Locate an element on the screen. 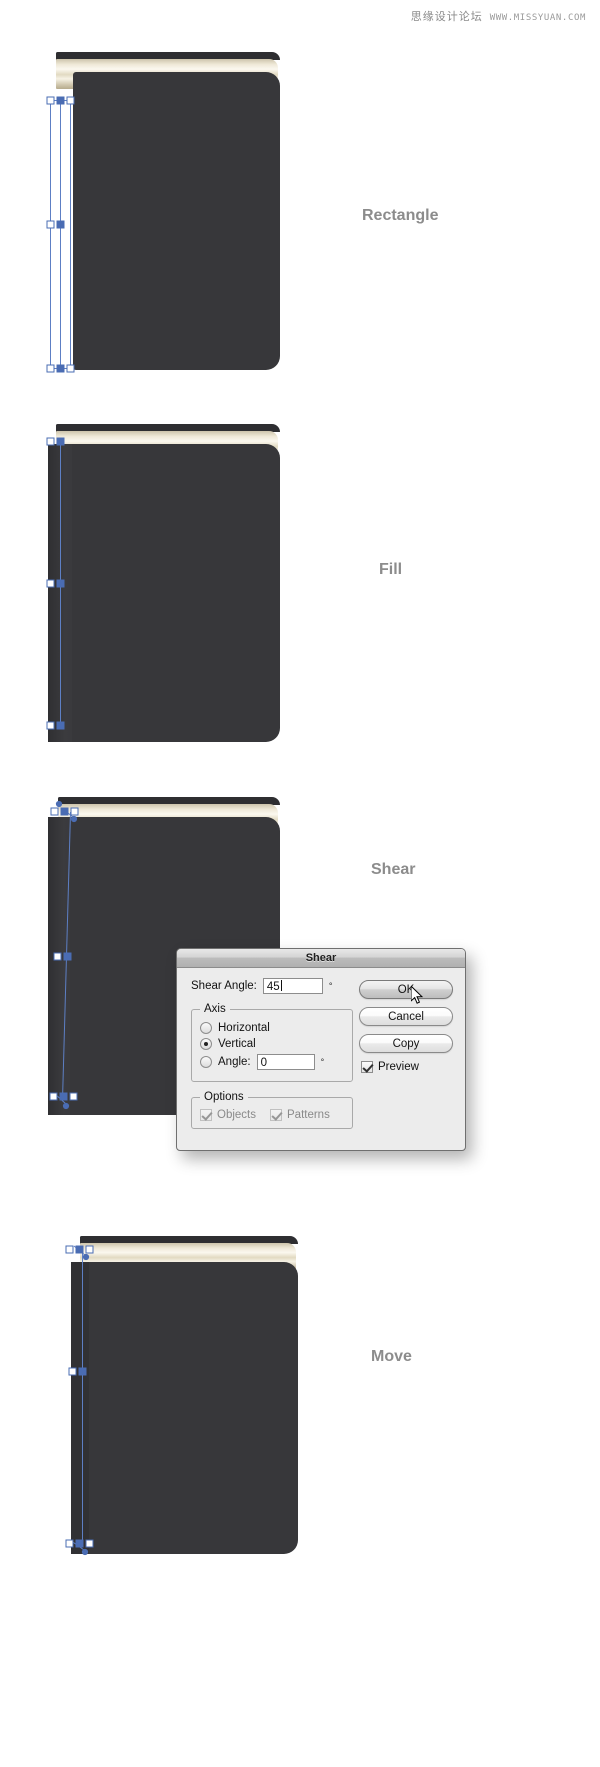 This screenshot has height=1767, width=600. axis-option-angle: Angle: 0 ° is located at coordinates (272, 1062).